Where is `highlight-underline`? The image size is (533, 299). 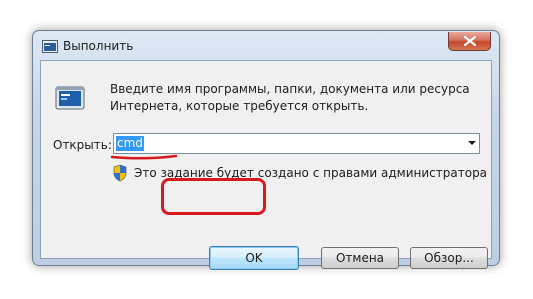 highlight-underline is located at coordinates (144, 157).